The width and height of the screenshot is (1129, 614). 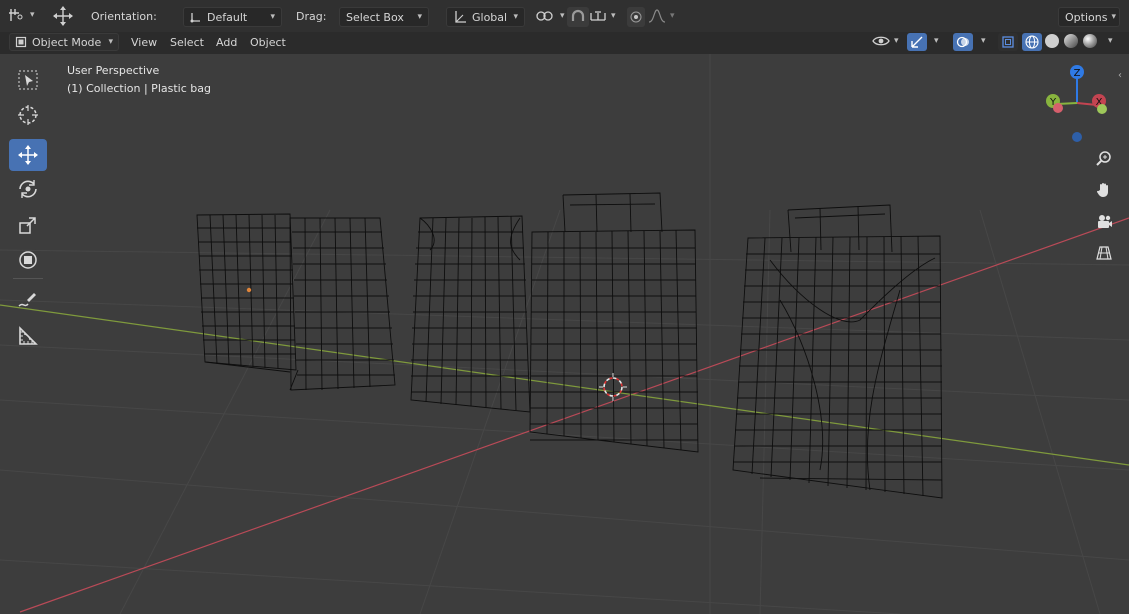 I want to click on wireframe-sphere-icon, so click(x=1032, y=42).